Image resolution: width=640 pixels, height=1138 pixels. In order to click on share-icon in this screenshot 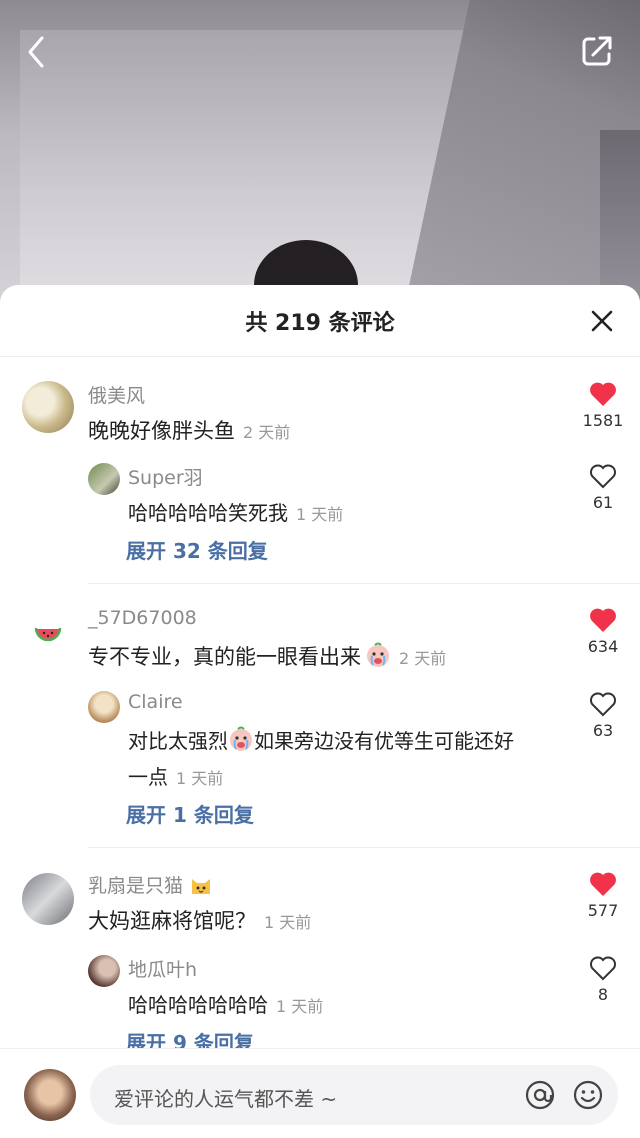, I will do `click(597, 51)`.